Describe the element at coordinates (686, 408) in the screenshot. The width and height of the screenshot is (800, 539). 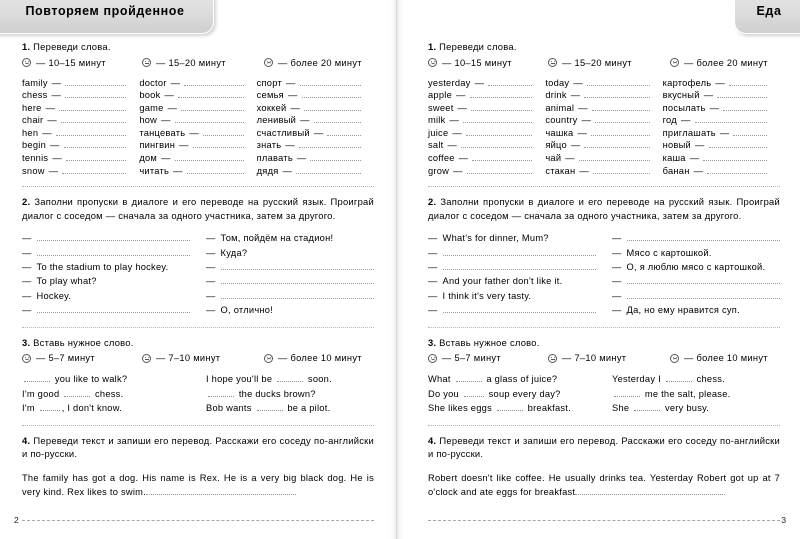
I see `sentence-text: very busy.` at that location.